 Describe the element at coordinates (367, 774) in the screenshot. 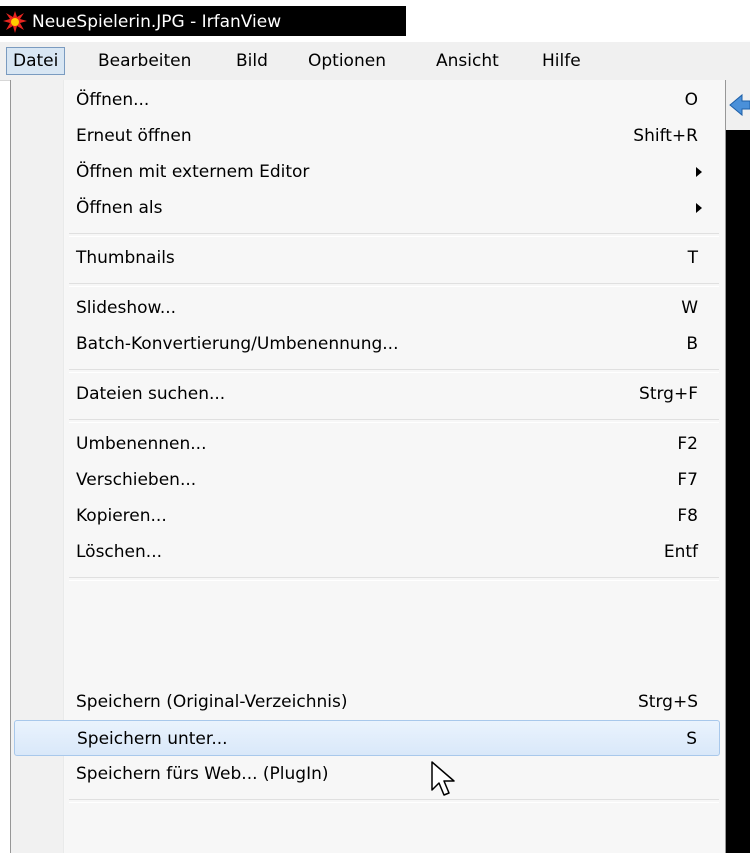

I see `menu-item-speichern-fuers-web: Speichern fürs Web... (PlugIn)` at that location.